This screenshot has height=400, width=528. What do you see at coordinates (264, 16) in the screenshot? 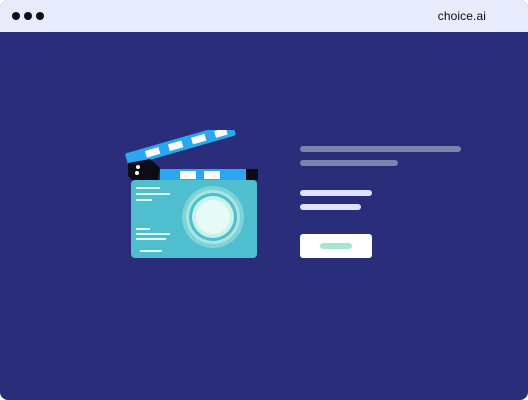
I see `title-bar: choice.ai` at bounding box center [264, 16].